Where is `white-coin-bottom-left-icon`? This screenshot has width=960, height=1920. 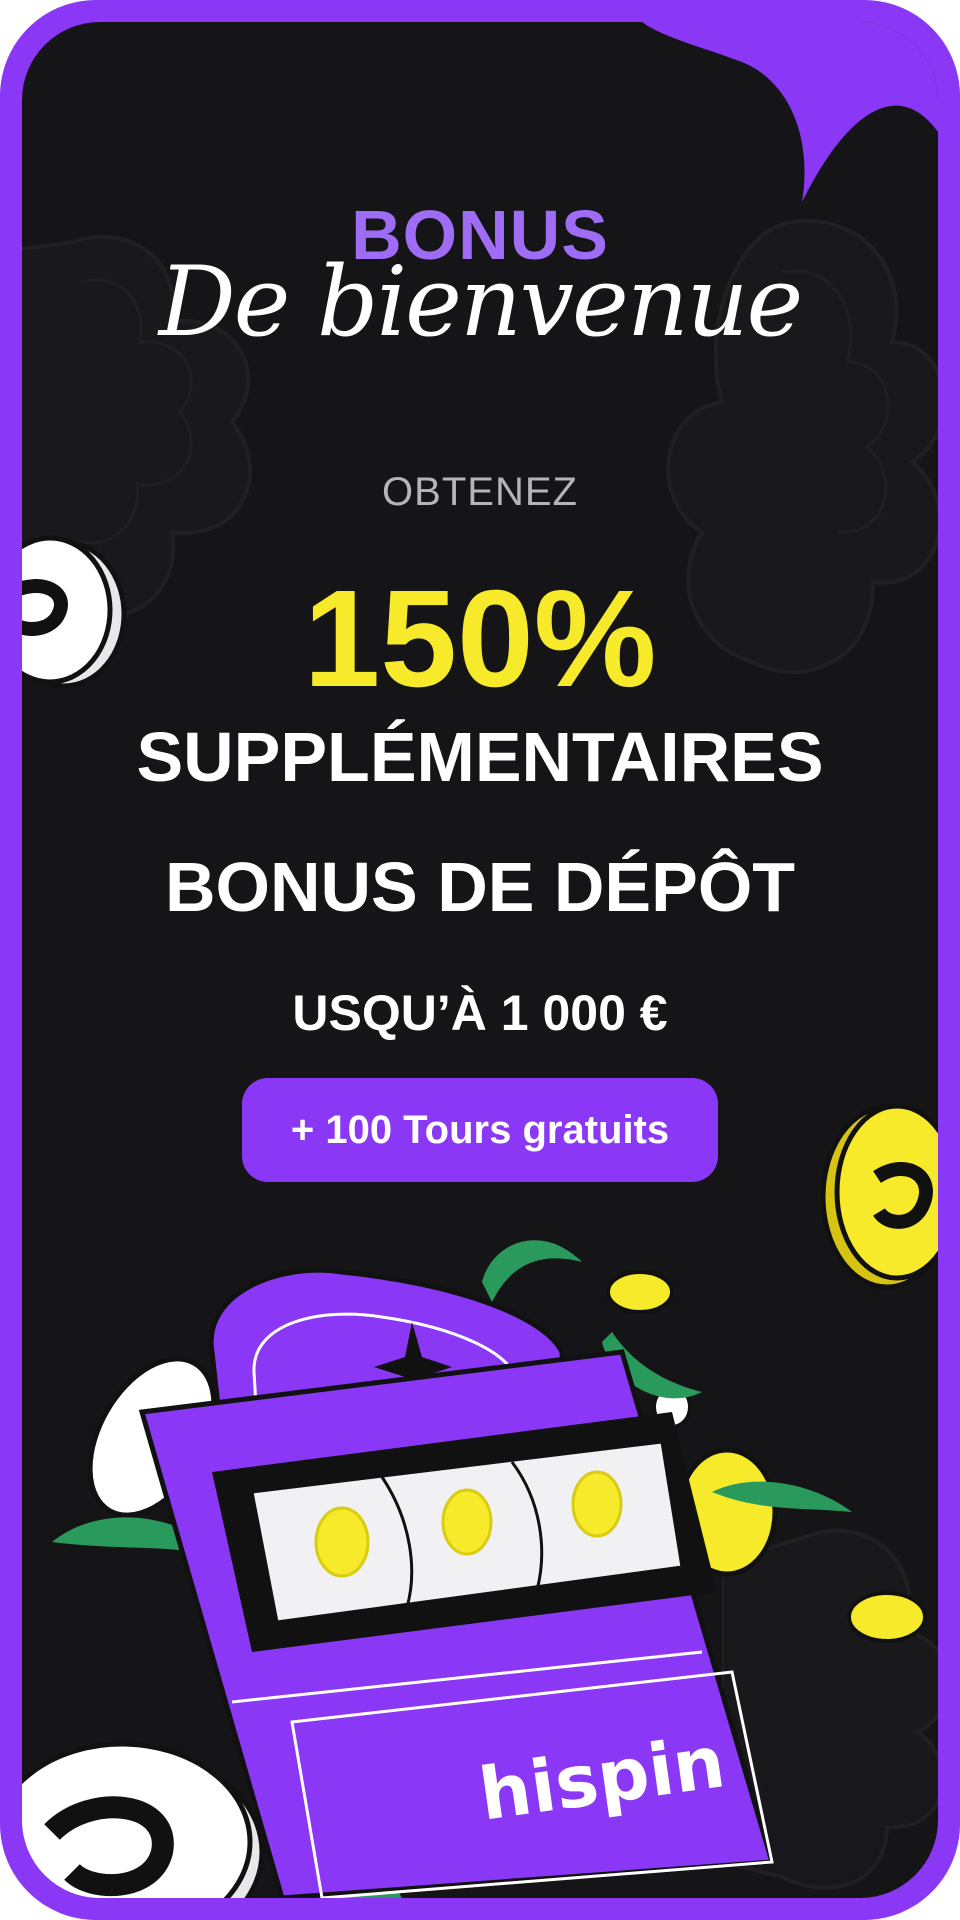
white-coin-bottom-left-icon is located at coordinates (143, 1819).